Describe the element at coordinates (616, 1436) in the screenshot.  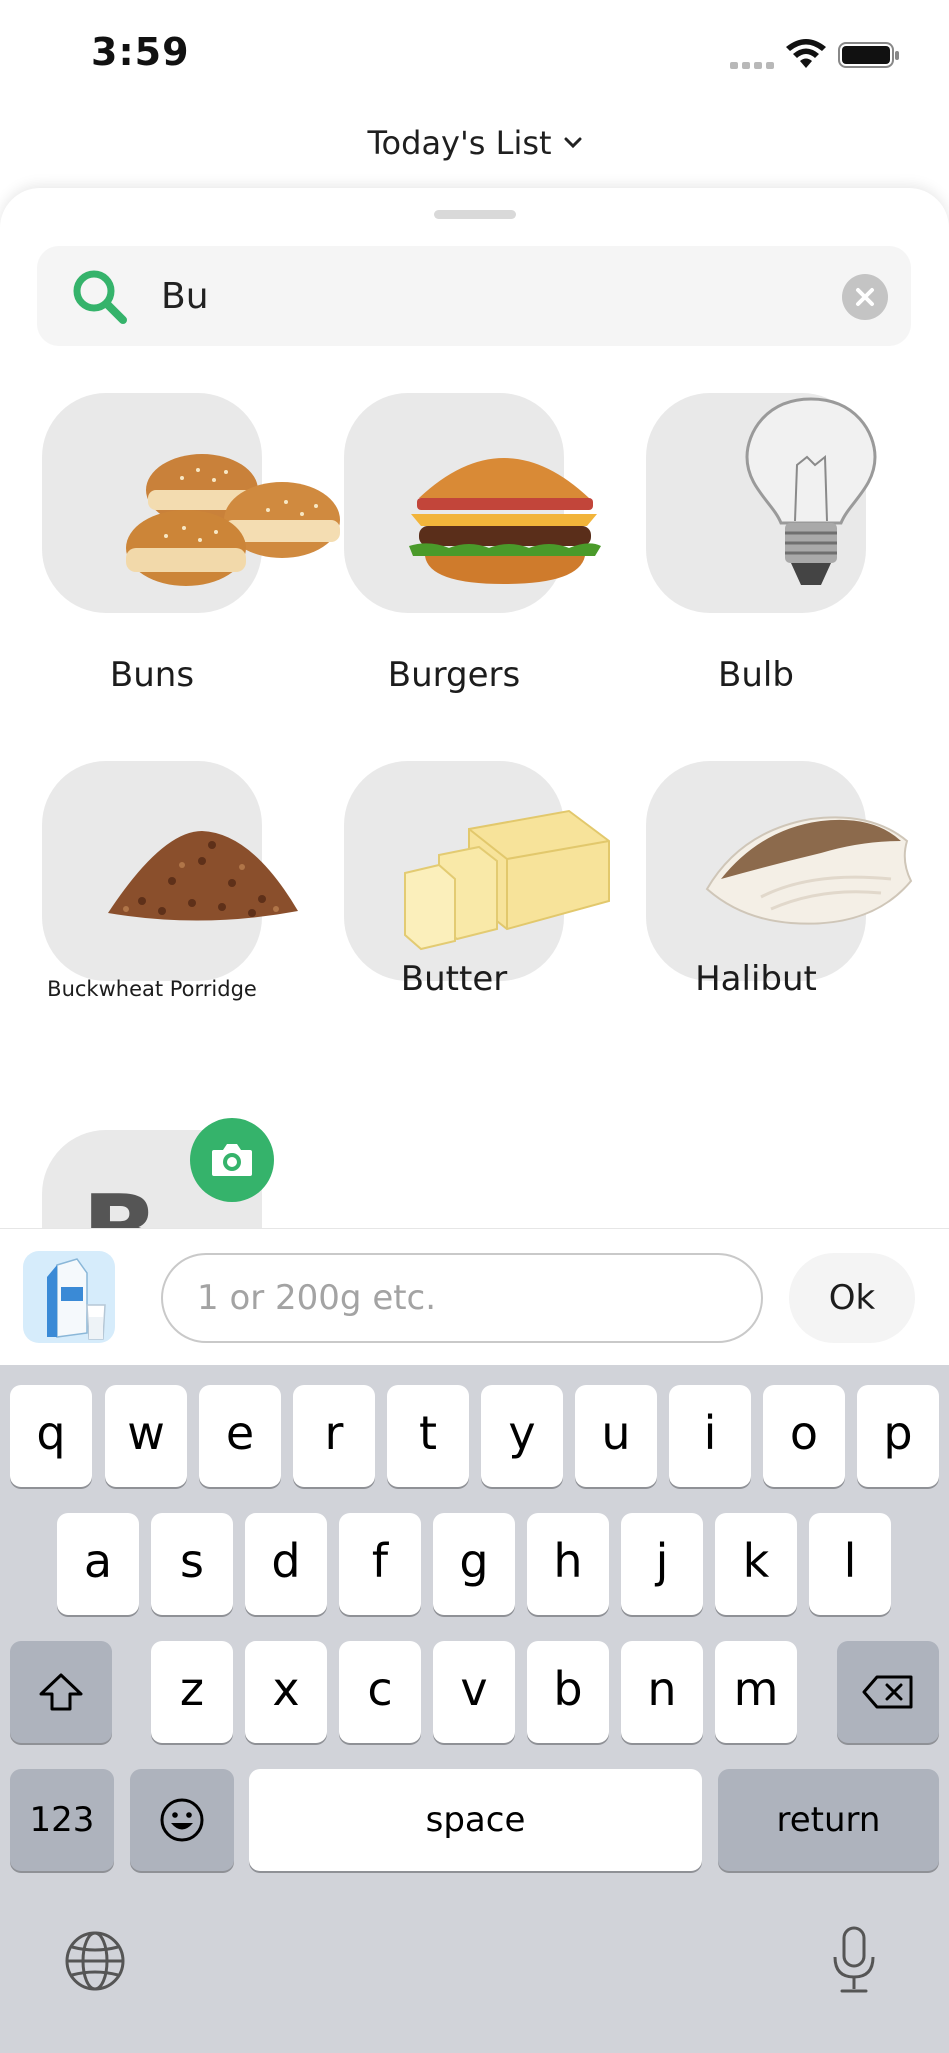
I see `key-u: u` at that location.